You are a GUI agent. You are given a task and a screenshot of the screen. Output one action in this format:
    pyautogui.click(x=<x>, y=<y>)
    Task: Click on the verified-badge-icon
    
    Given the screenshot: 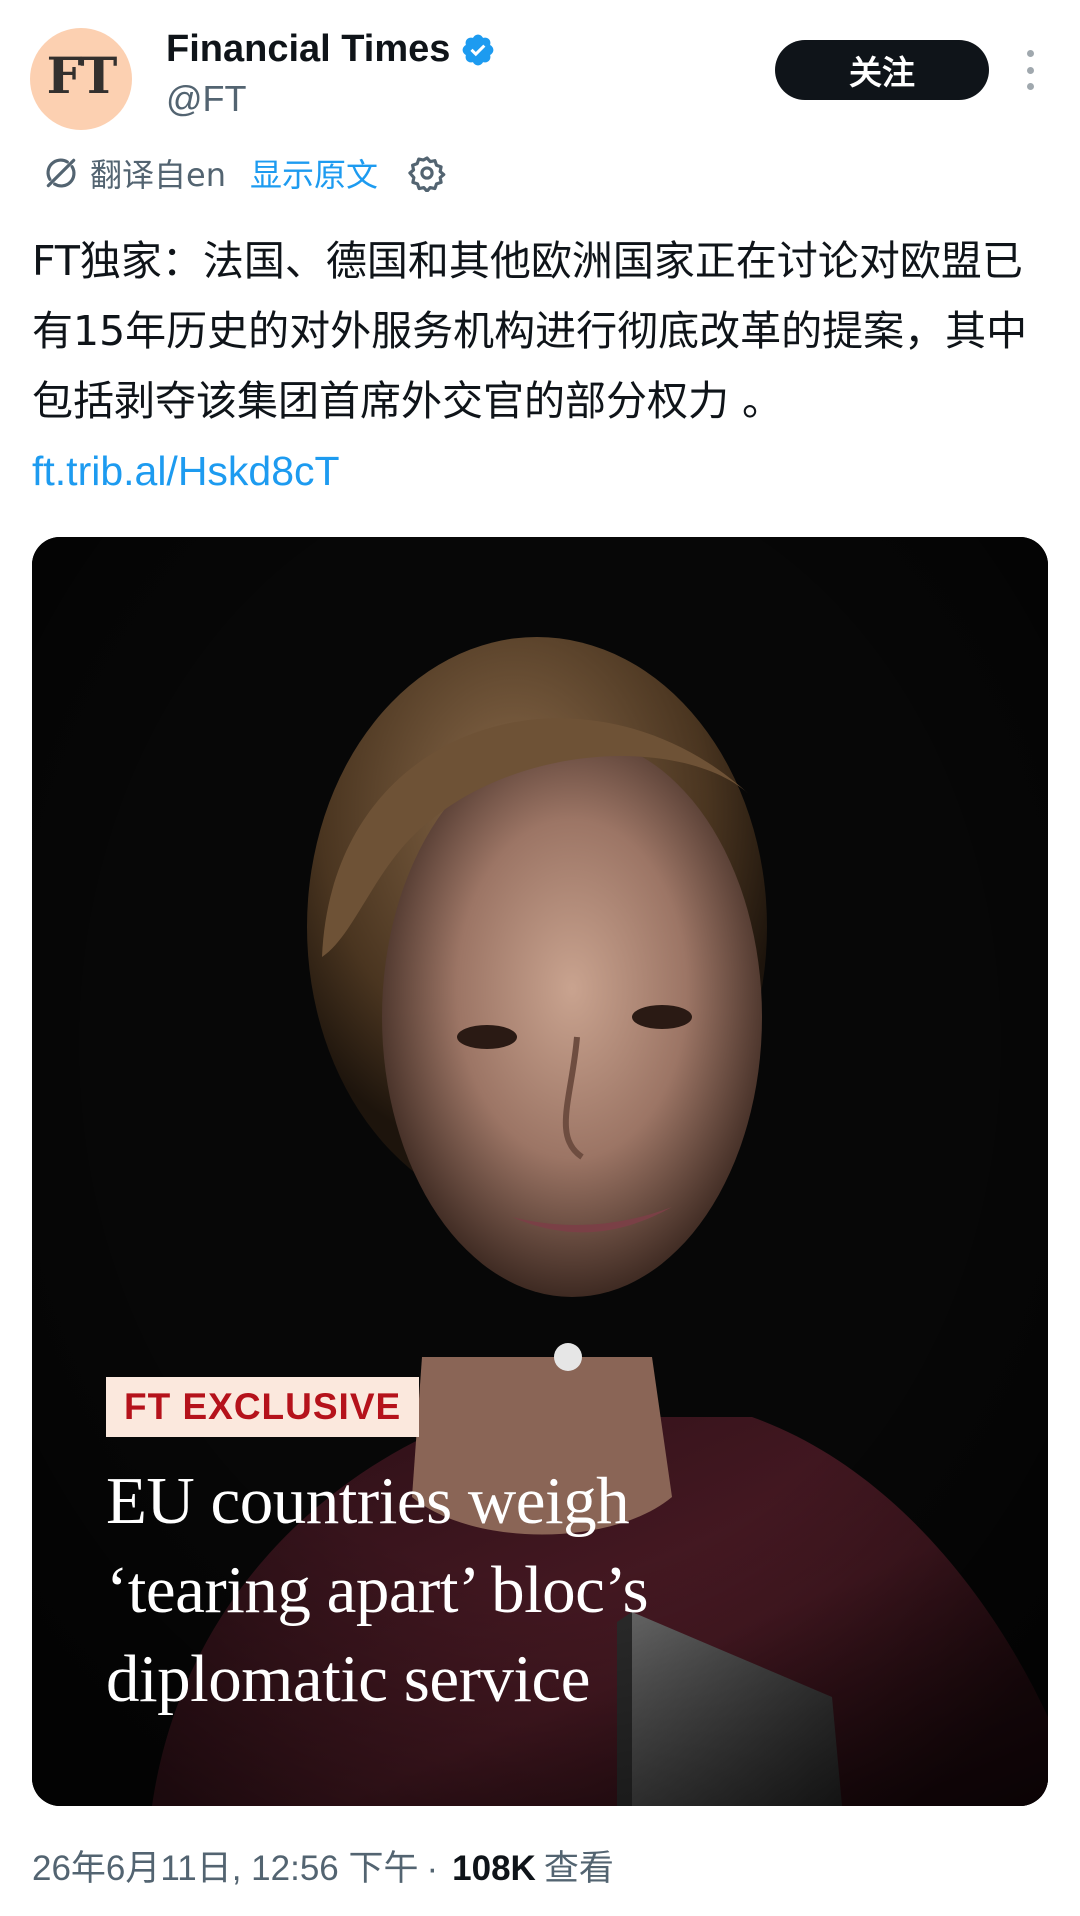 What is the action you would take?
    pyautogui.click(x=478, y=49)
    